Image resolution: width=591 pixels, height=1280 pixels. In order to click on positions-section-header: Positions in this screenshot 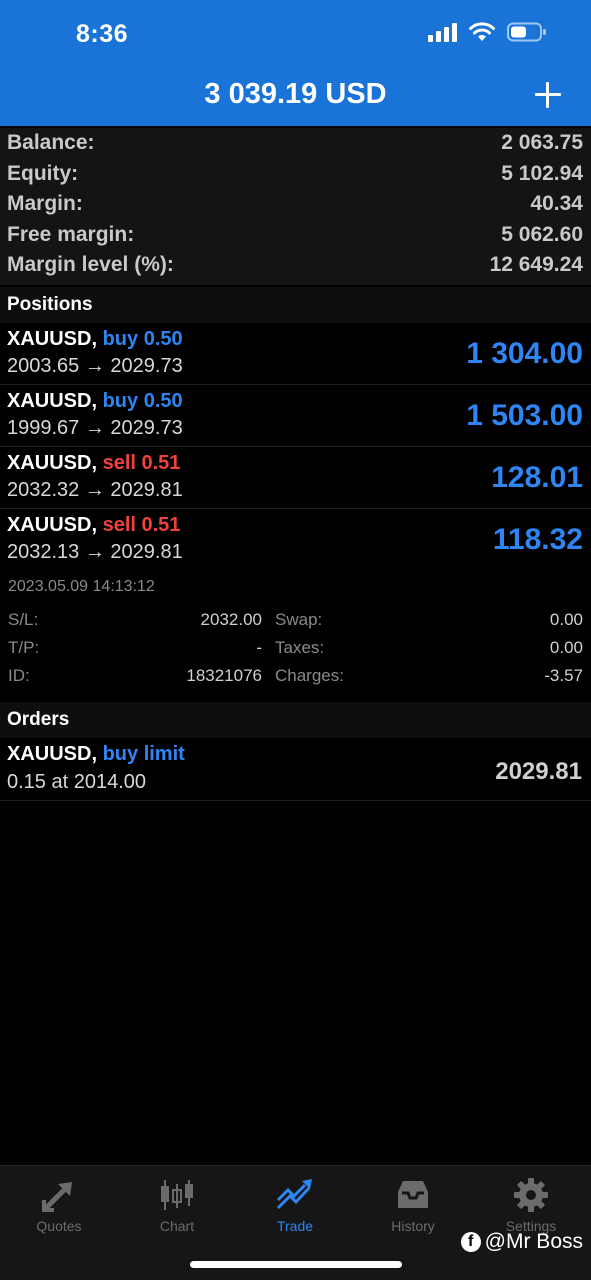, I will do `click(295, 305)`.